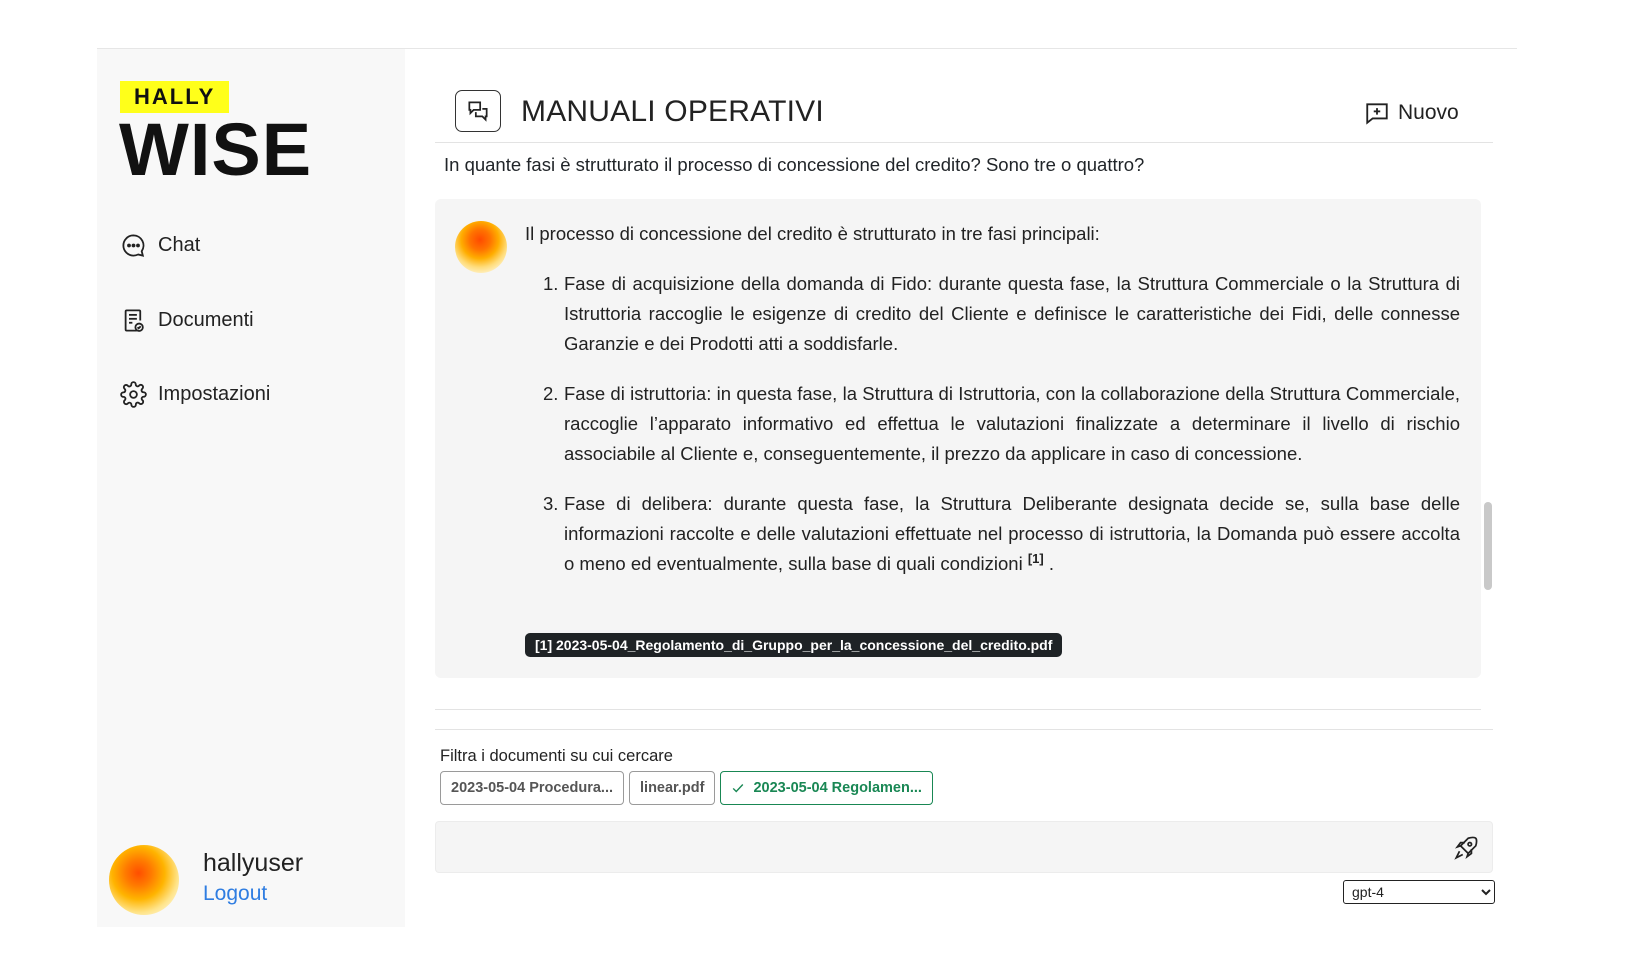 The height and width of the screenshot is (966, 1626). What do you see at coordinates (958, 709) in the screenshot?
I see `conversation-divider` at bounding box center [958, 709].